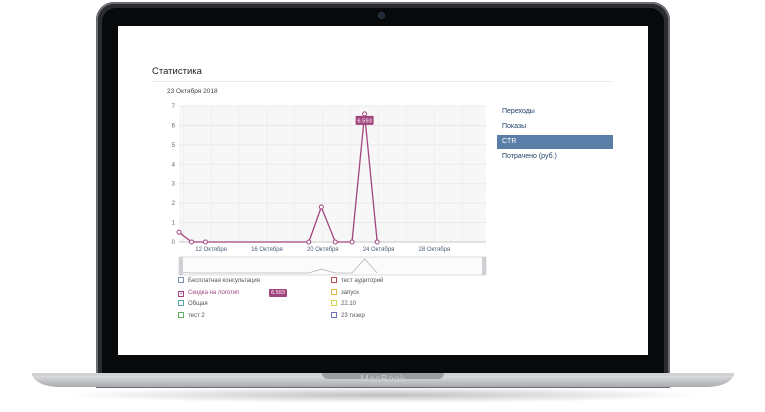 This screenshot has width=765, height=412. I want to click on y-tick-label: 7, so click(174, 107).